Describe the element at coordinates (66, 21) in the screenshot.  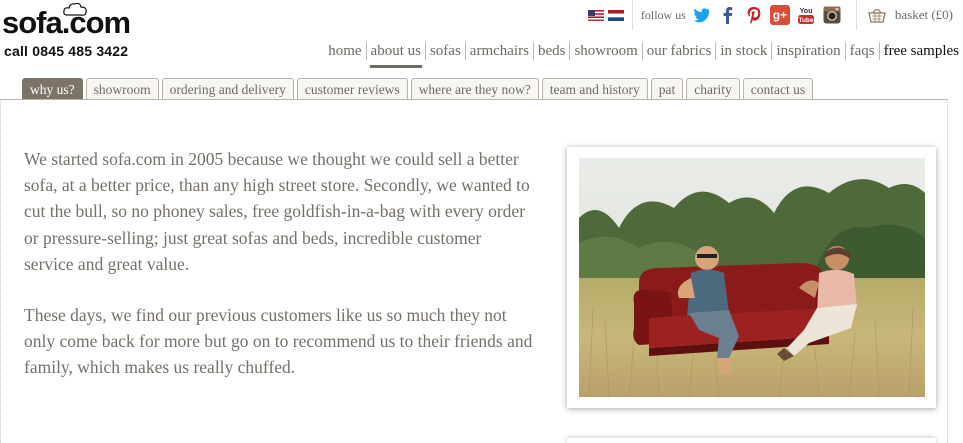
I see `logo: sofa.com` at that location.